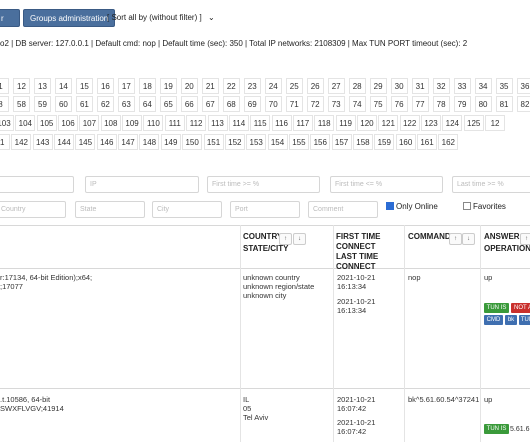  I want to click on page-link: 24, so click(273, 86).